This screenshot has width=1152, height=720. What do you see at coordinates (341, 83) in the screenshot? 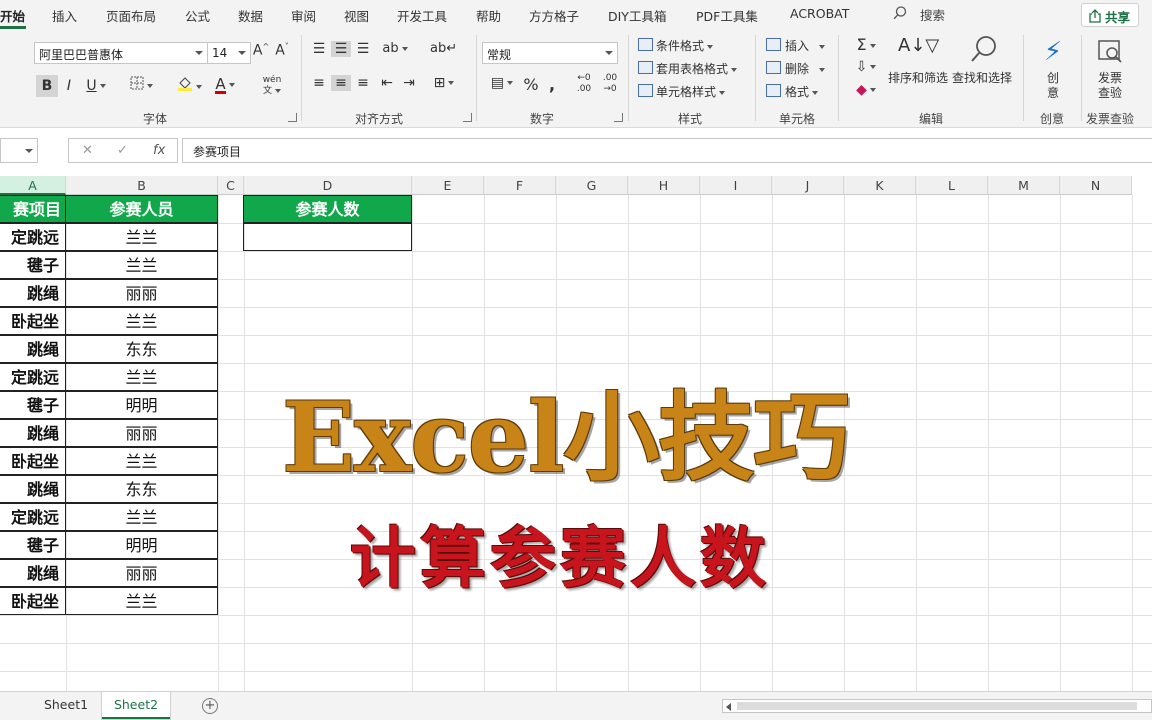
I see `align-center-icon: ≡` at bounding box center [341, 83].